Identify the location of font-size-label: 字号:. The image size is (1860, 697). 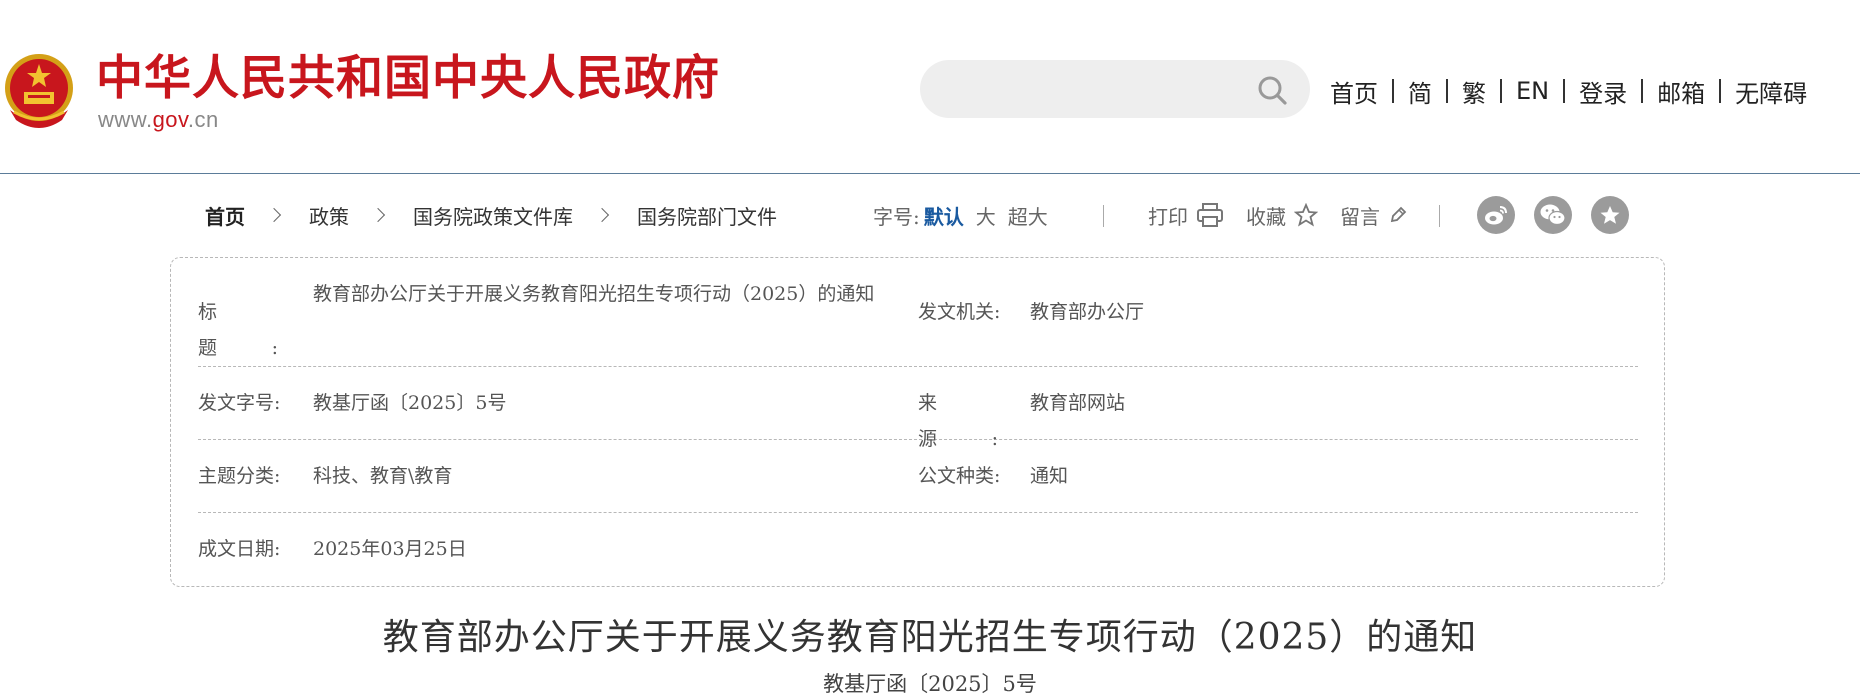
(896, 216).